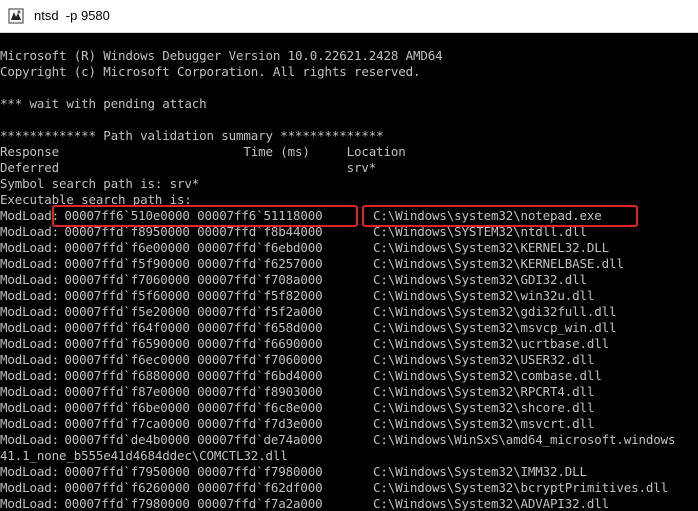 Image resolution: width=698 pixels, height=511 pixels. Describe the element at coordinates (190, 407) in the screenshot. I see `modload-address-range: 00007ffd`f6be0000 00007ffd`f6c8e000` at that location.